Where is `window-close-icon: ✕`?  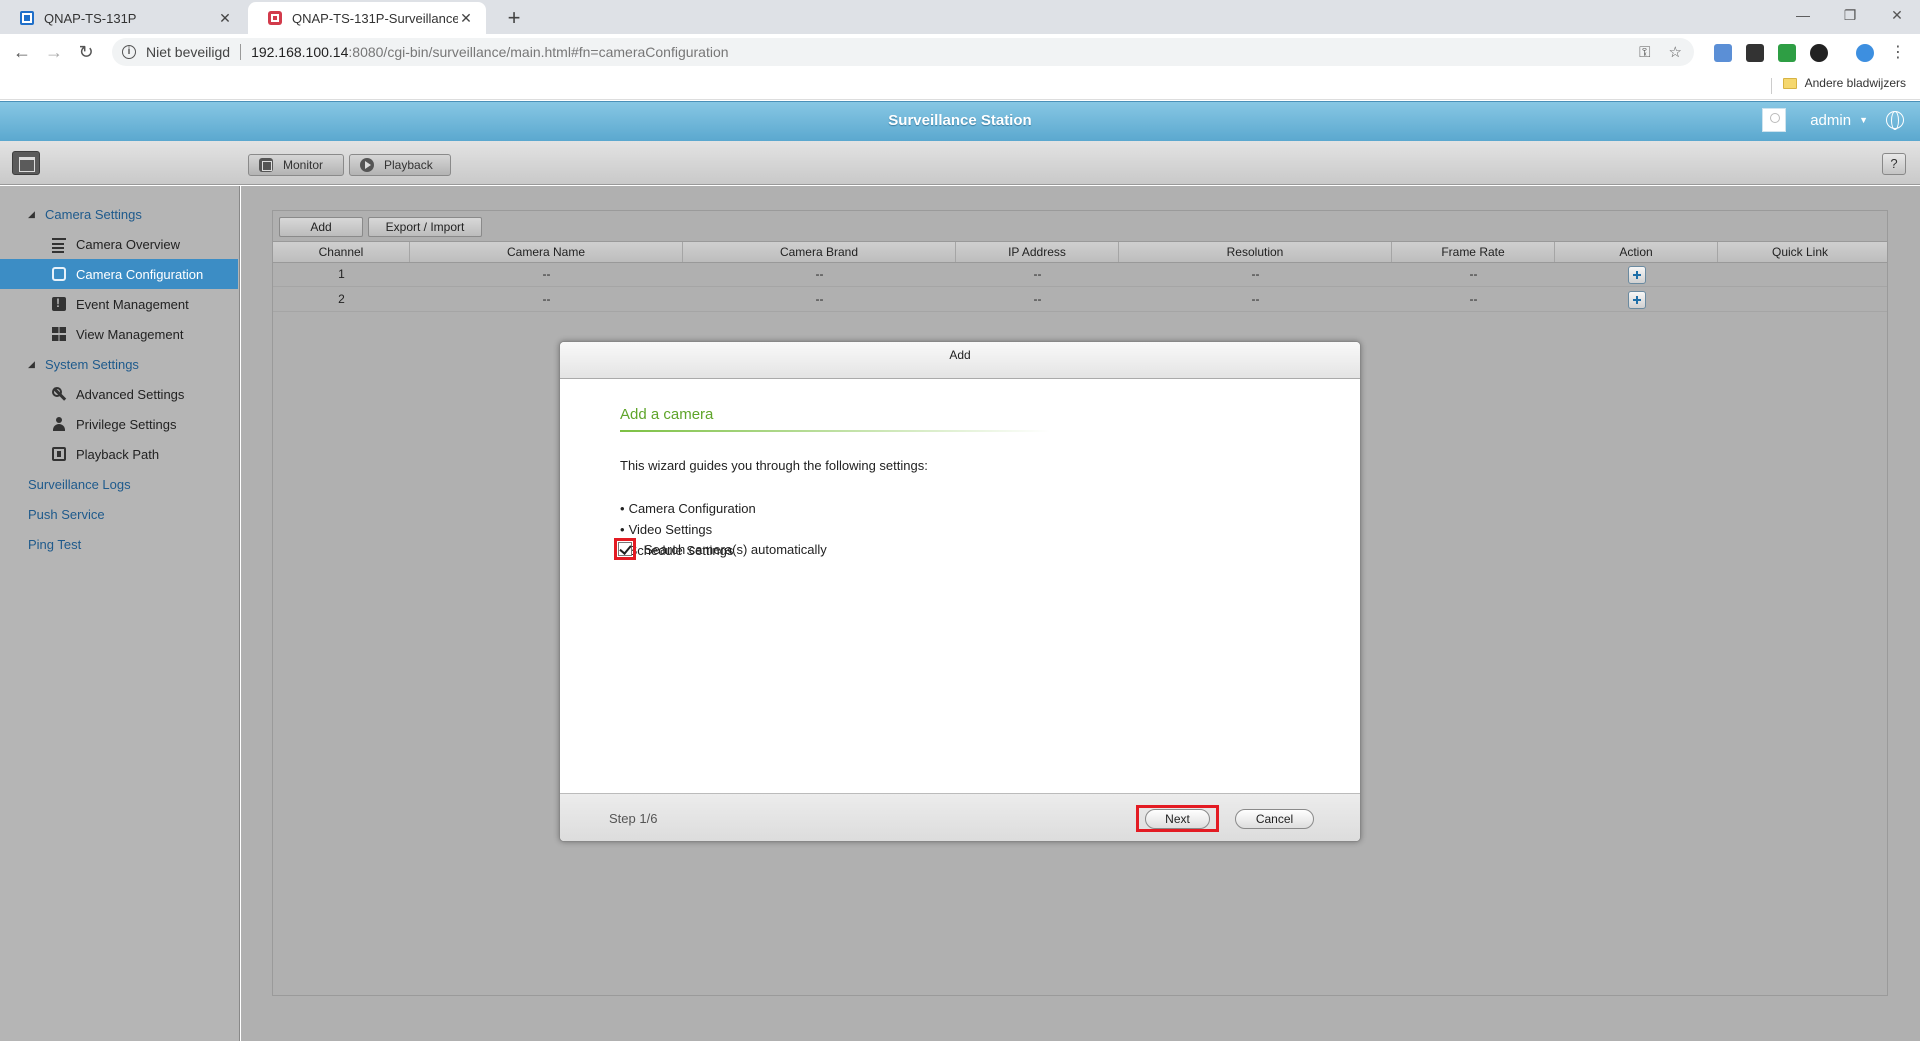 window-close-icon: ✕ is located at coordinates (1897, 15).